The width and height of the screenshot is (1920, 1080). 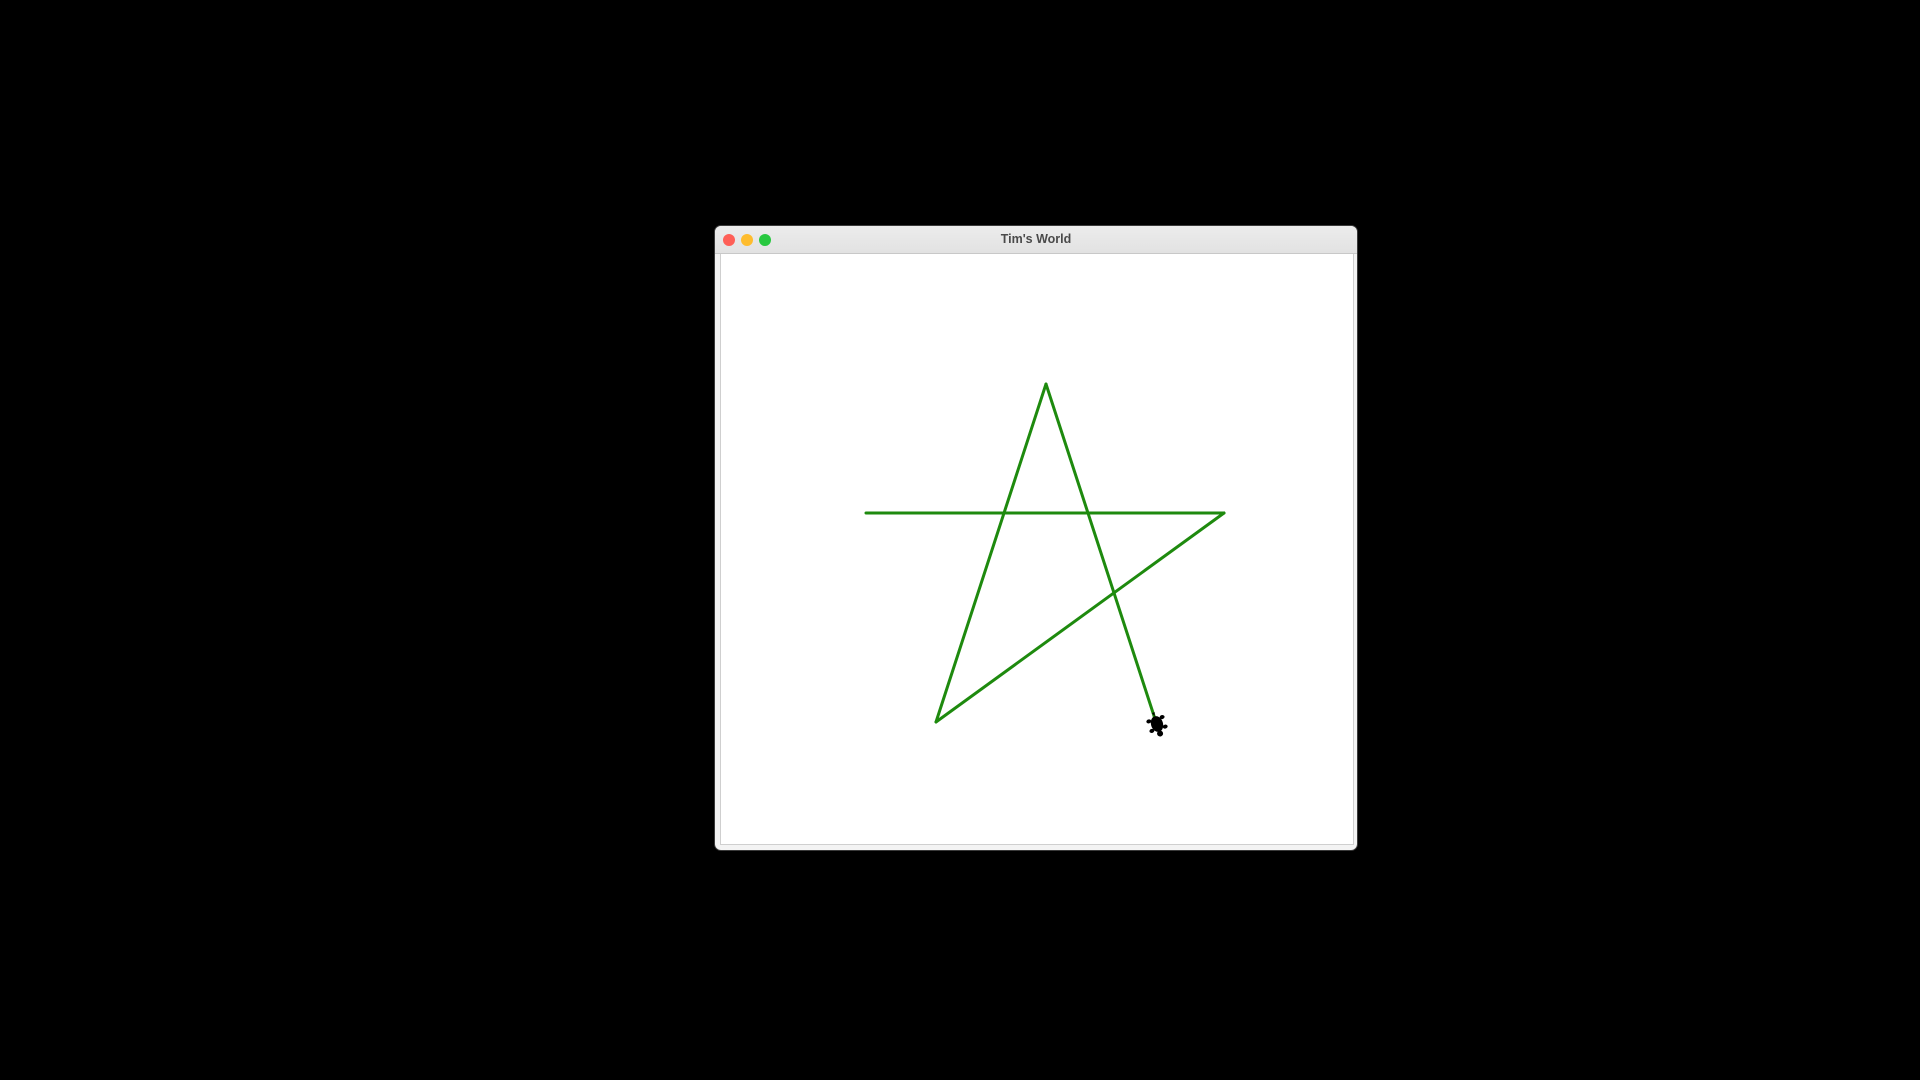 I want to click on window-title: Tim's World, so click(x=1036, y=239).